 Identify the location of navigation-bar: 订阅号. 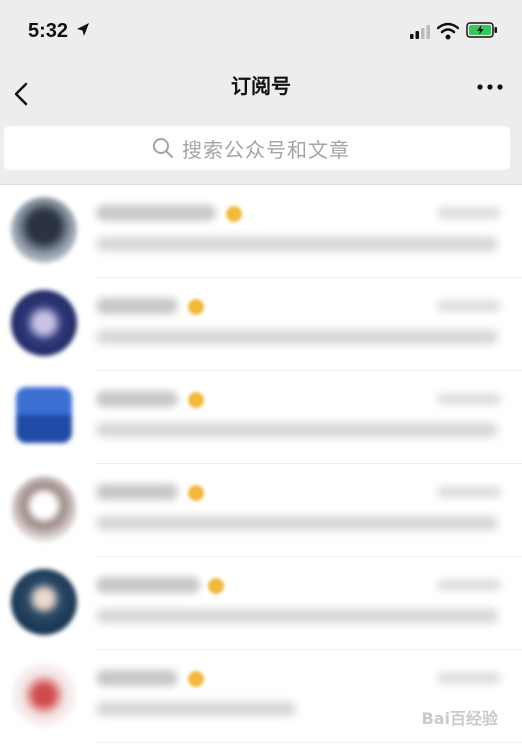
(261, 93).